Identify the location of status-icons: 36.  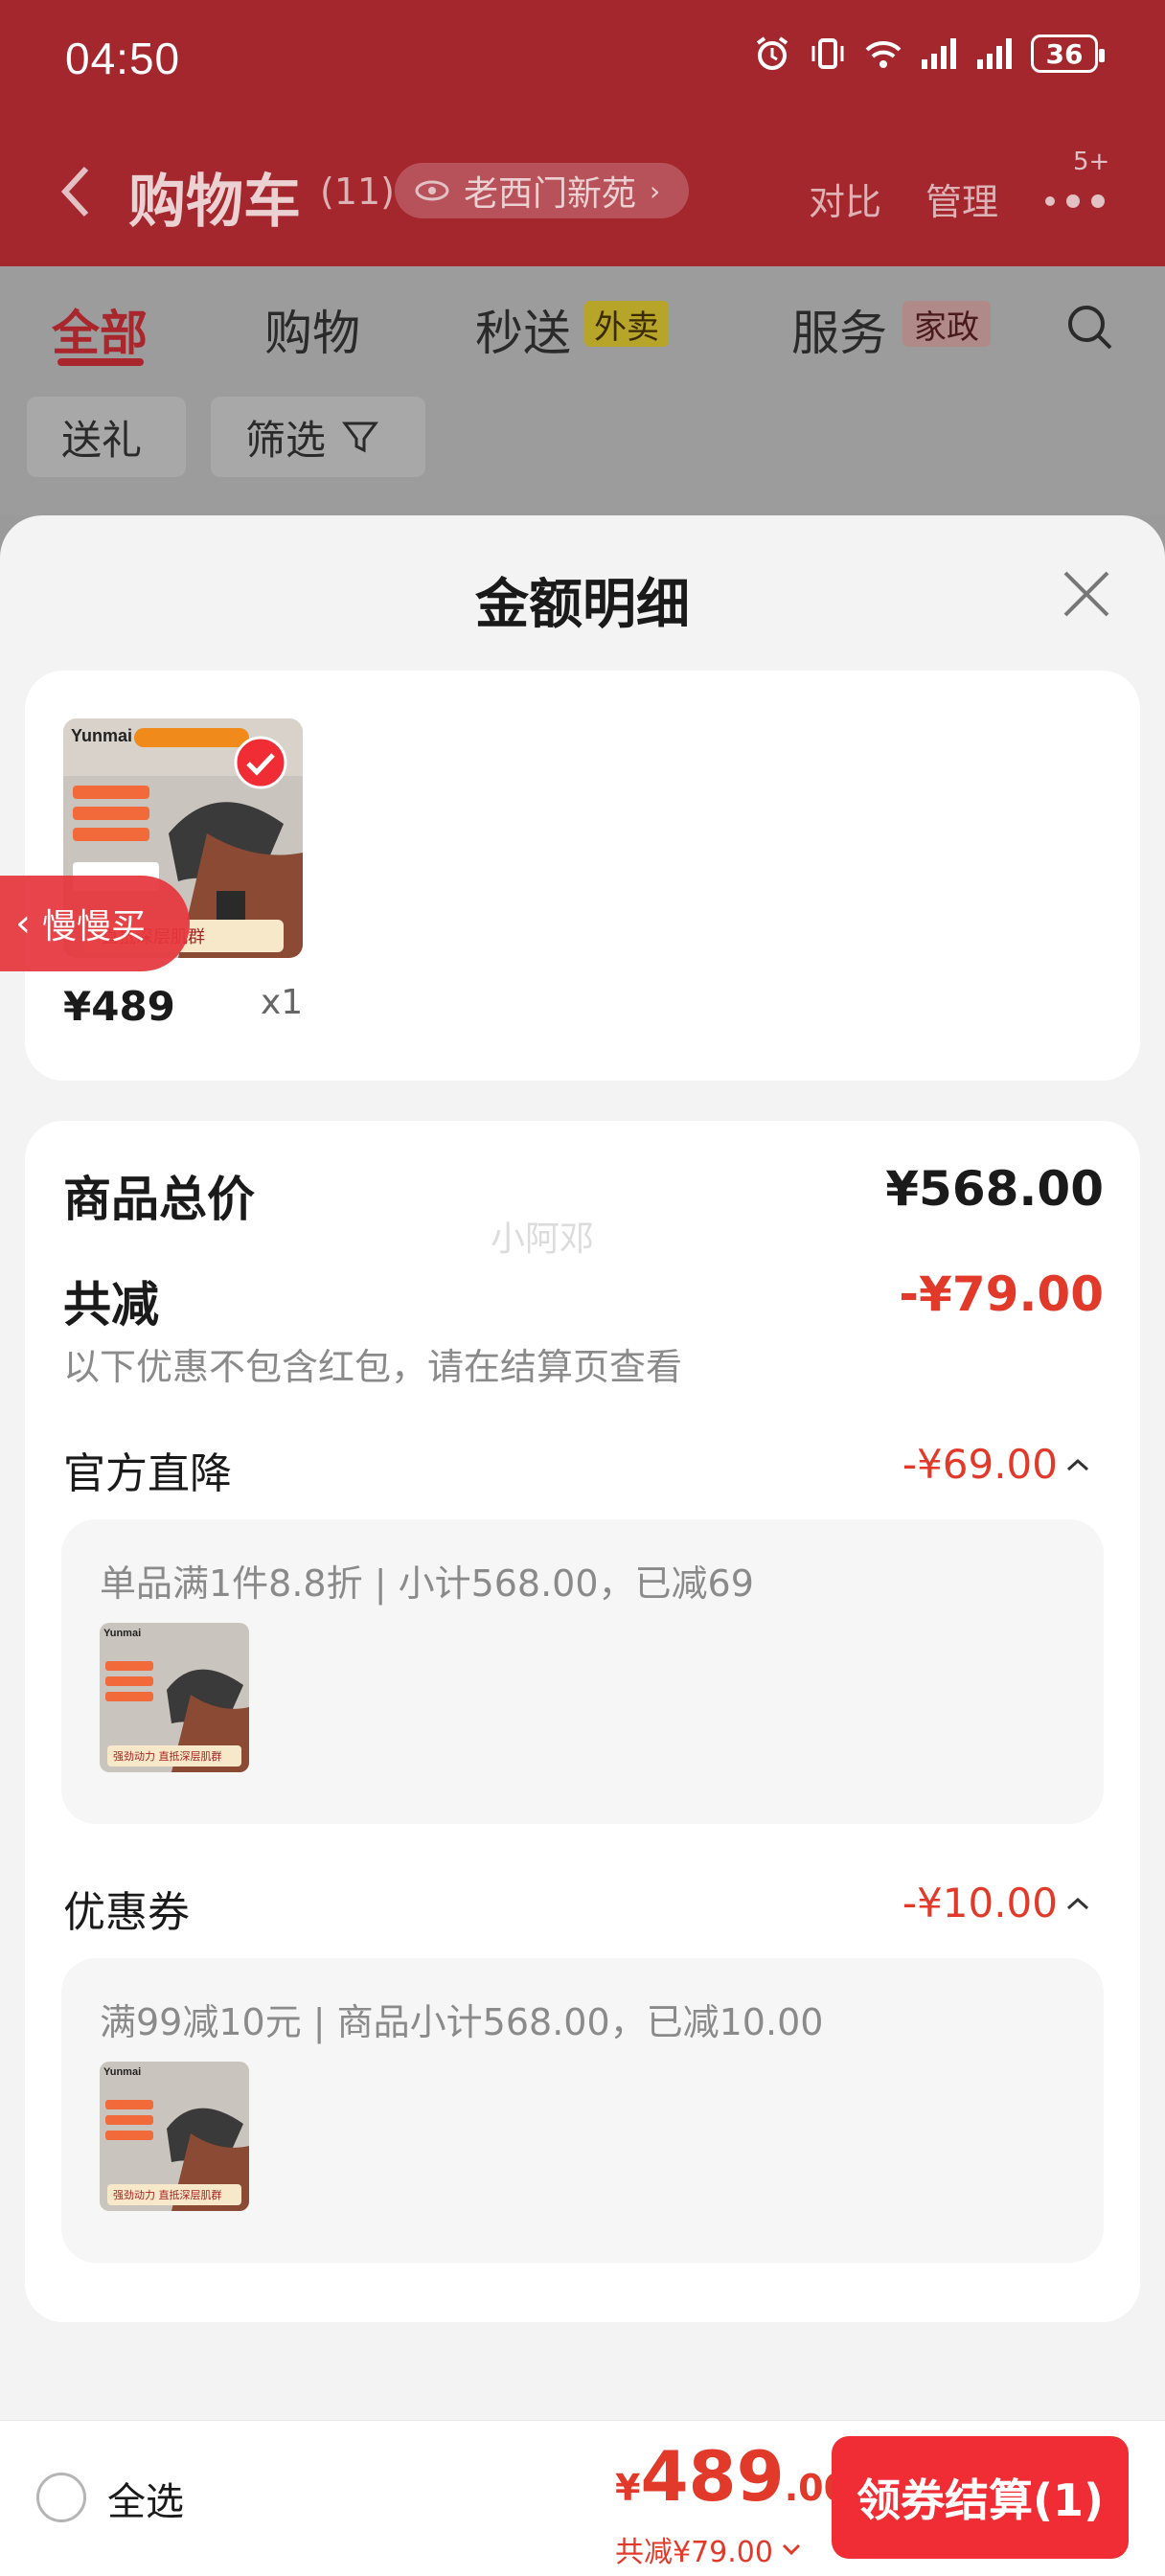
(929, 53).